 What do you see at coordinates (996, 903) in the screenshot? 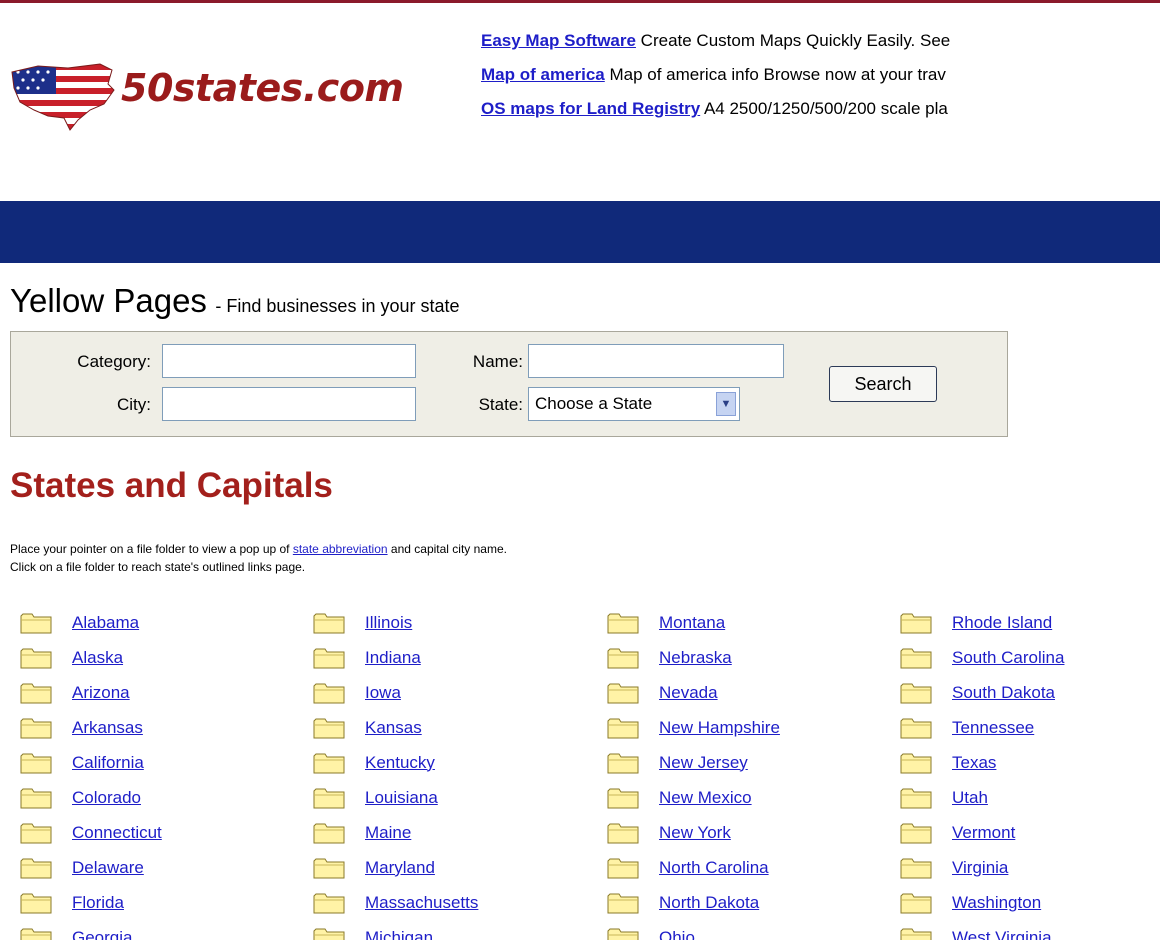
I see `state-link: Washington` at bounding box center [996, 903].